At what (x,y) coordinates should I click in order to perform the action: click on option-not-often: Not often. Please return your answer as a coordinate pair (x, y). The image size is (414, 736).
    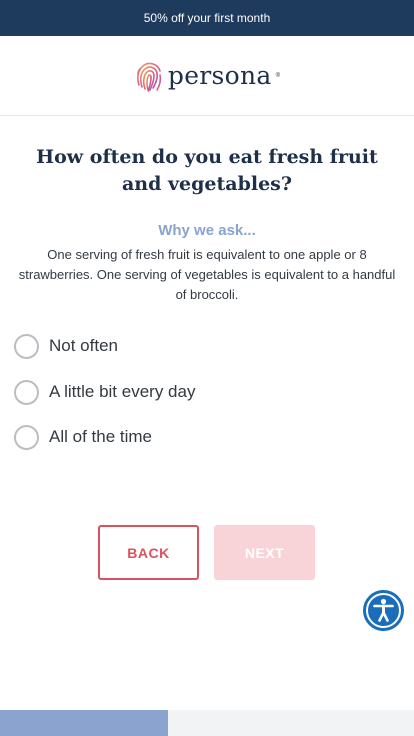
    Looking at the image, I should click on (66, 346).